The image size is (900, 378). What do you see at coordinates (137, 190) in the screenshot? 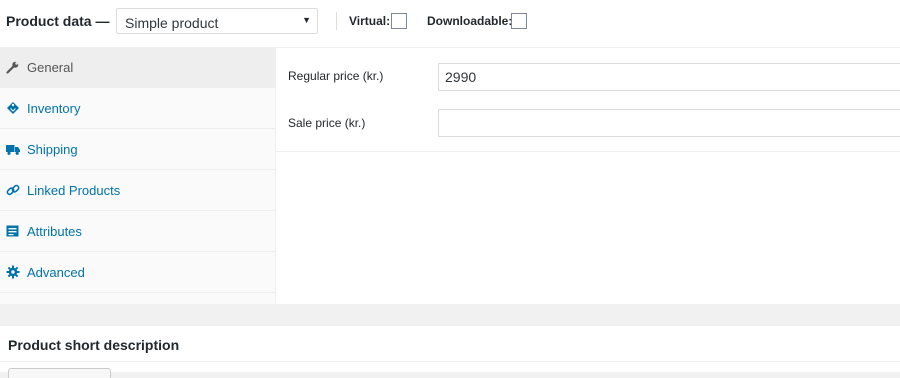
I see `tab-linked-products: Linked Products` at bounding box center [137, 190].